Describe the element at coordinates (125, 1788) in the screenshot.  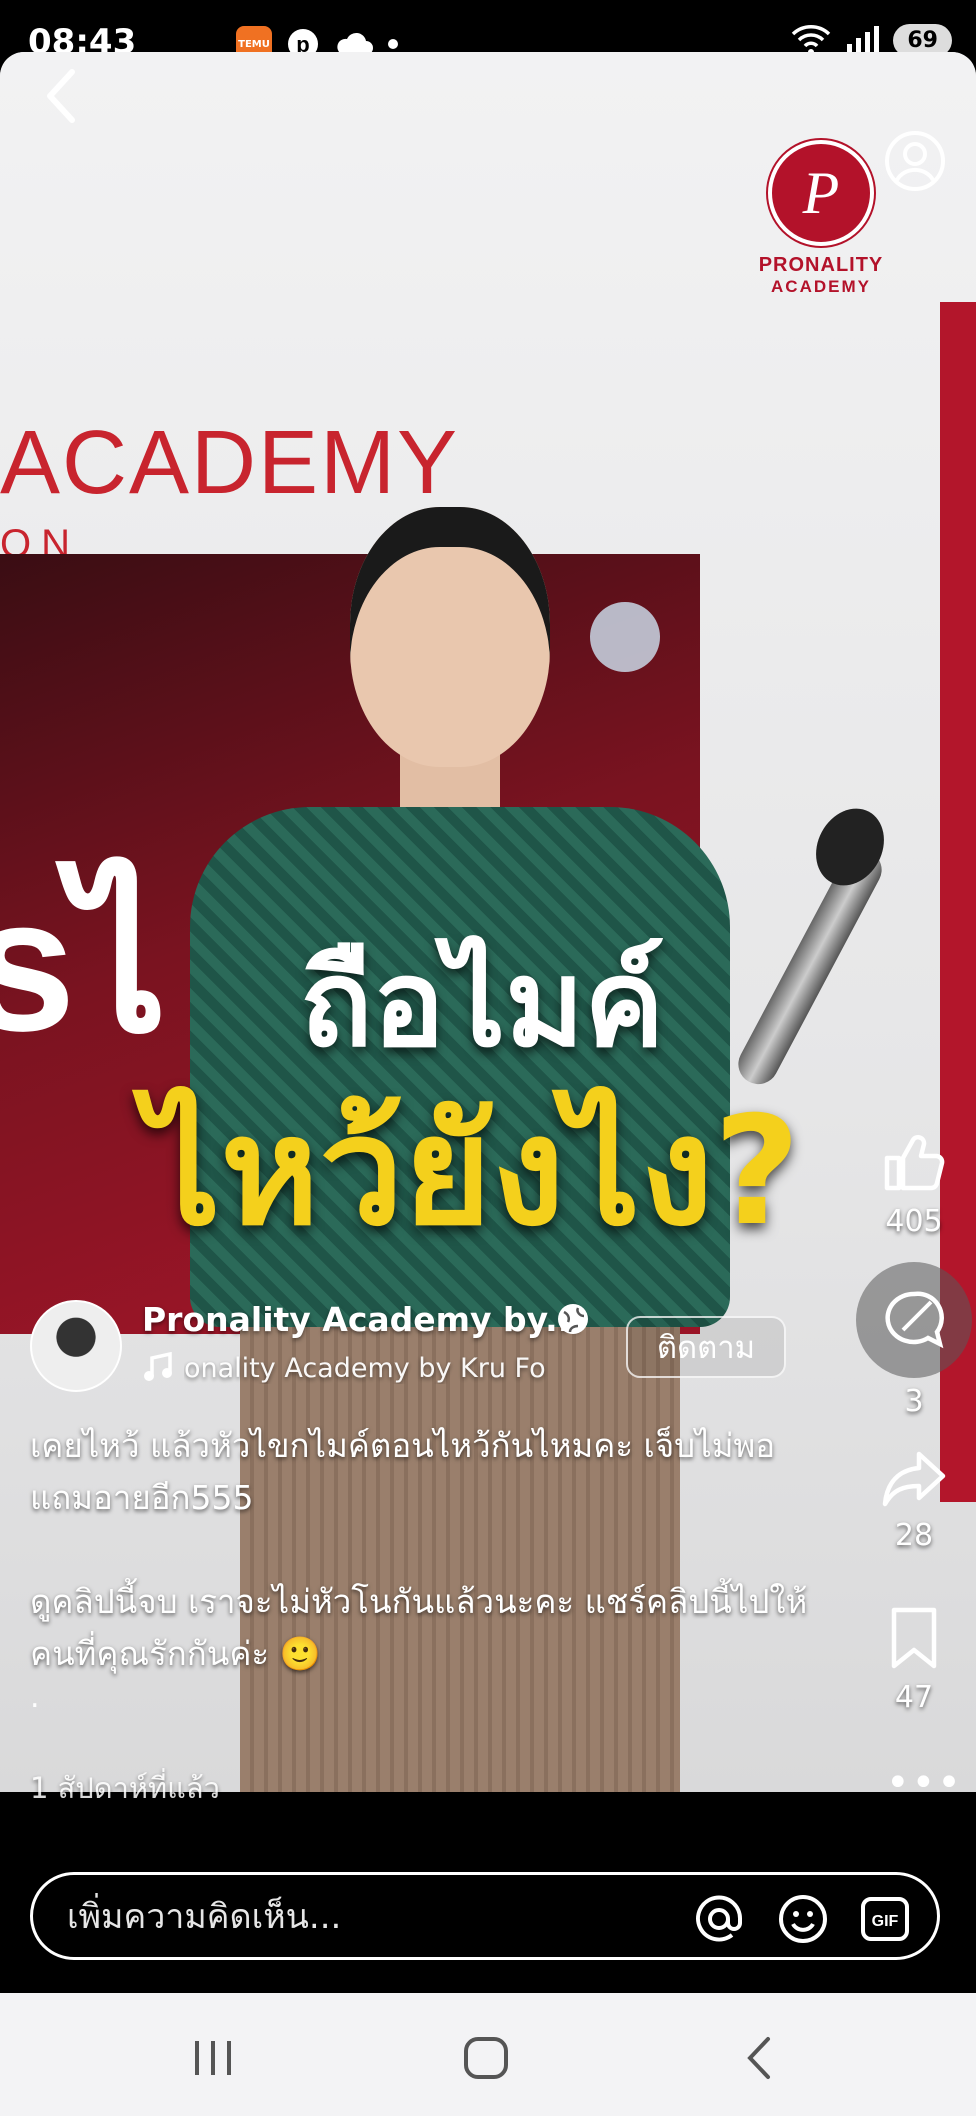
I see `post-time: 1 สัปดาห์ที่แล้ว` at that location.